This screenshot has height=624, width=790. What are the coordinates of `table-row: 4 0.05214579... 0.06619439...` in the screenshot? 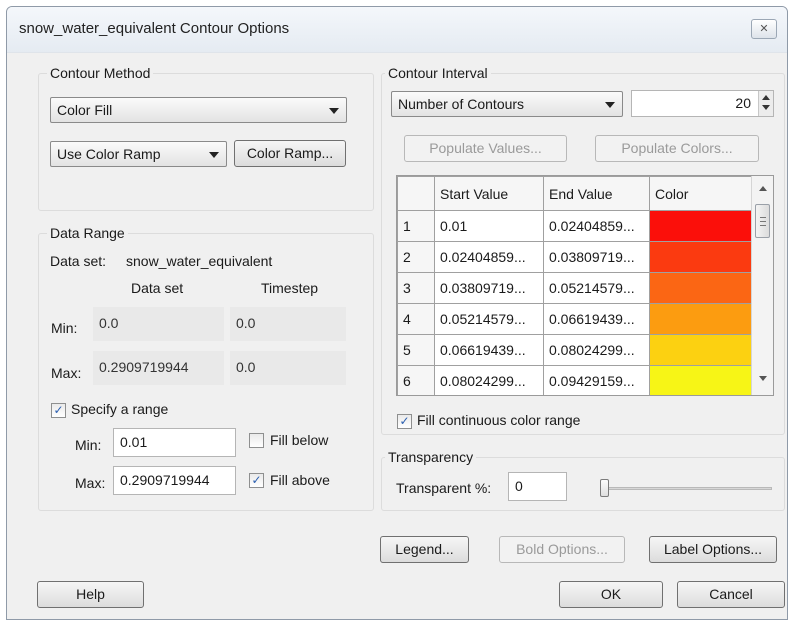 It's located at (575, 319).